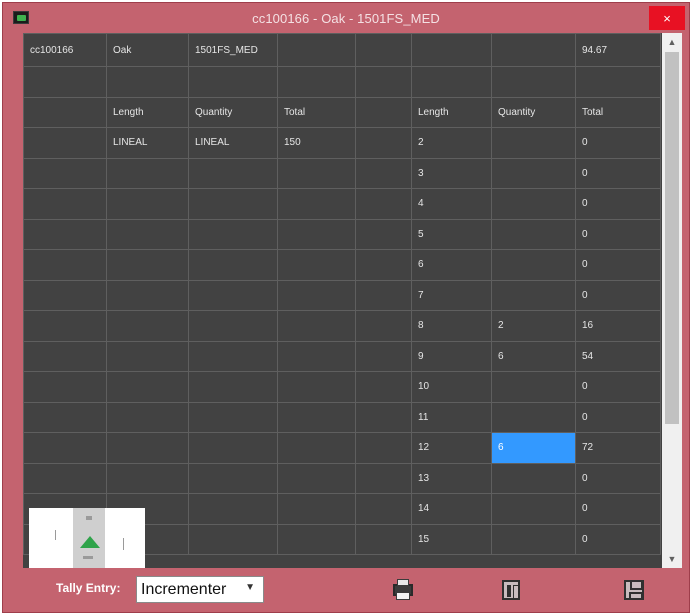 Image resolution: width=692 pixels, height=615 pixels. I want to click on scroll-thumb, so click(672, 238).